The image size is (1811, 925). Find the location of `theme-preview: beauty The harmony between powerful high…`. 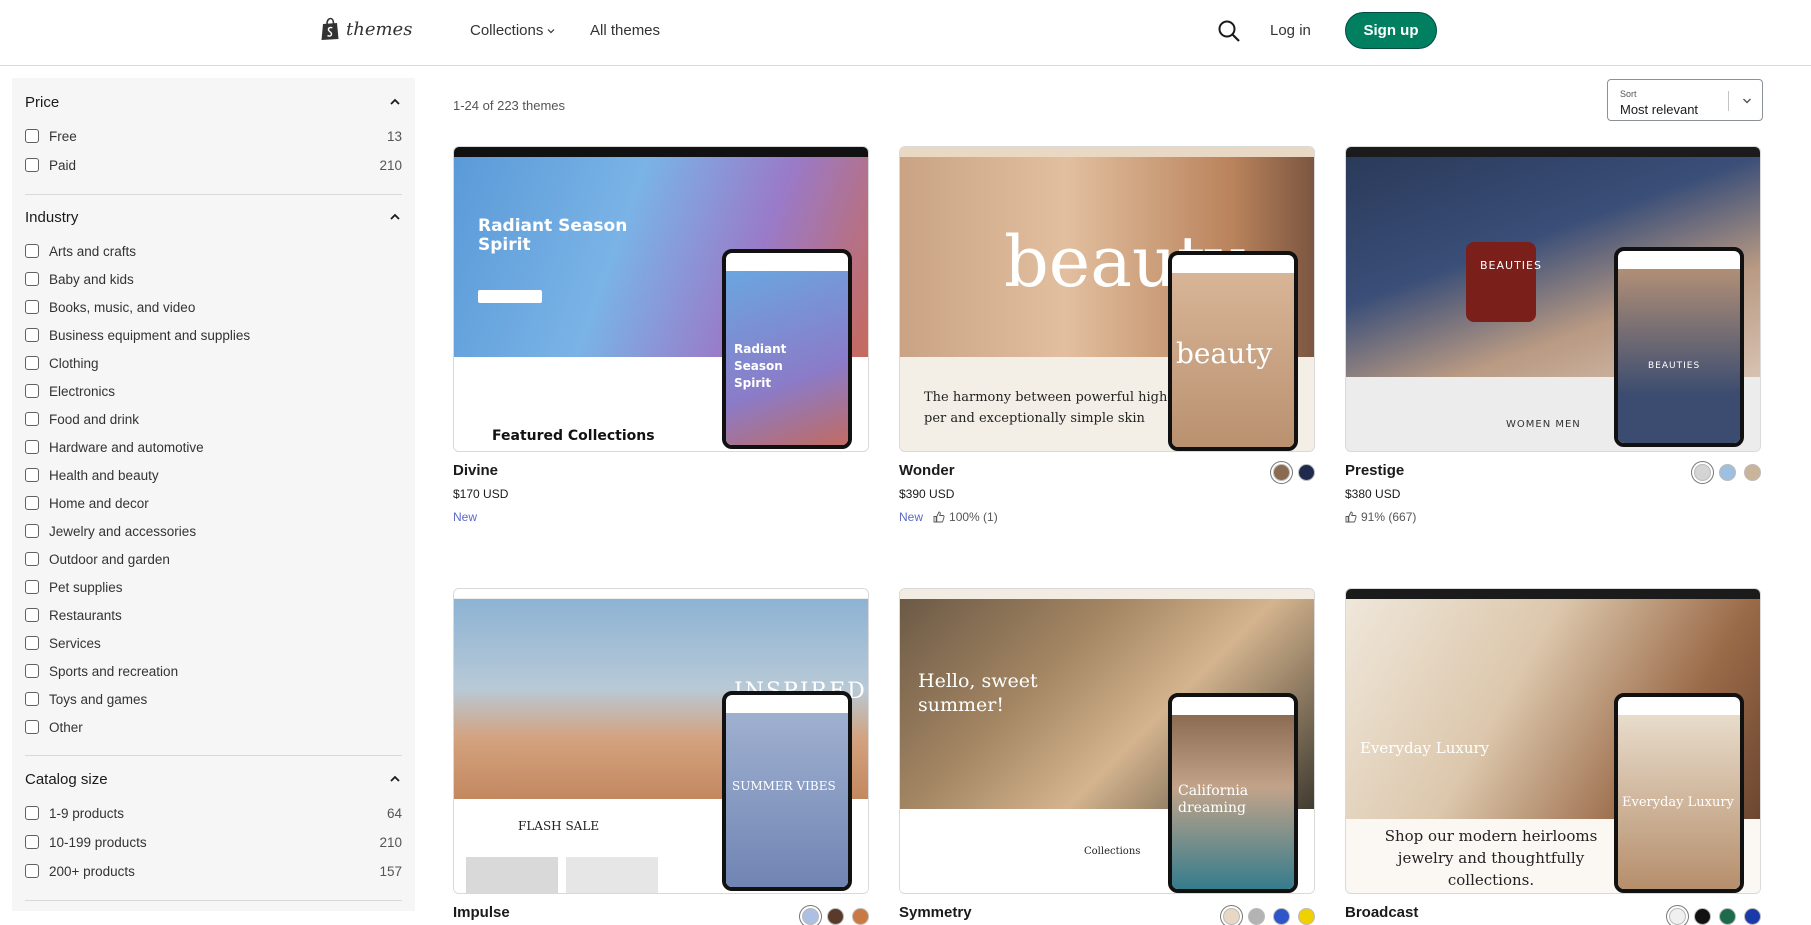

theme-preview: beauty The harmony between powerful high… is located at coordinates (1107, 299).